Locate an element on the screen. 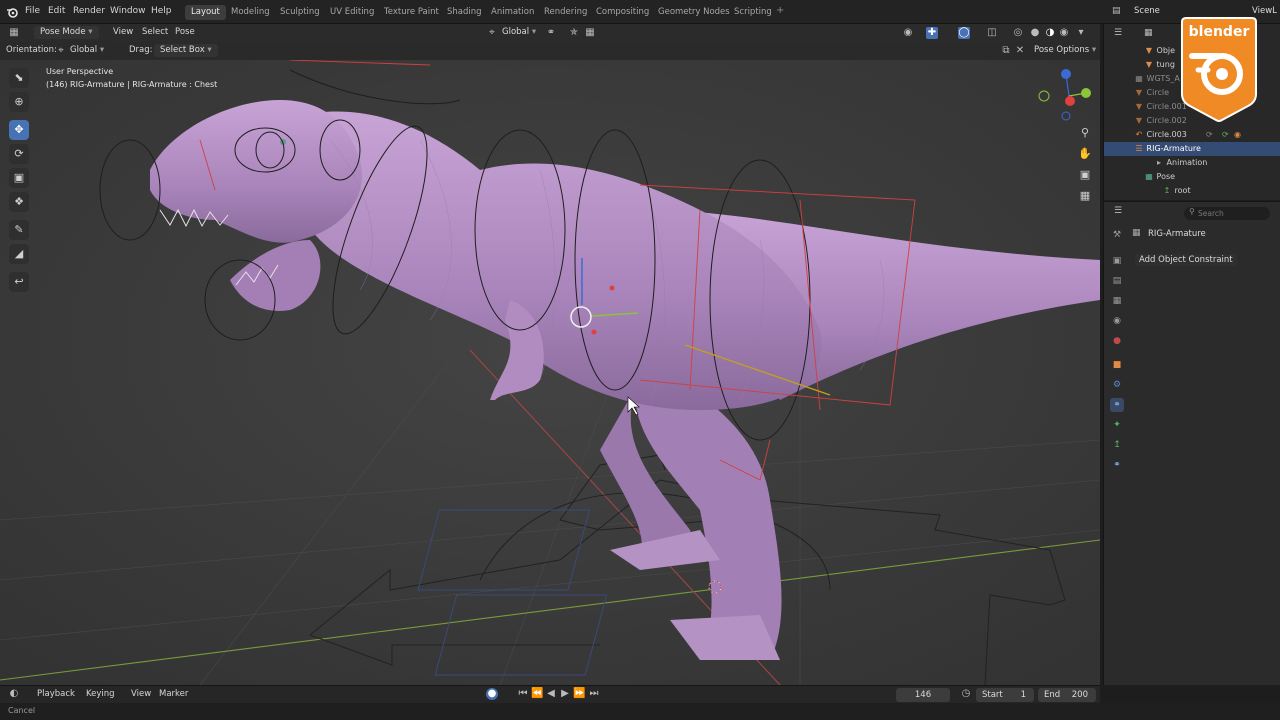  menu-edit: Edit is located at coordinates (56, 11).